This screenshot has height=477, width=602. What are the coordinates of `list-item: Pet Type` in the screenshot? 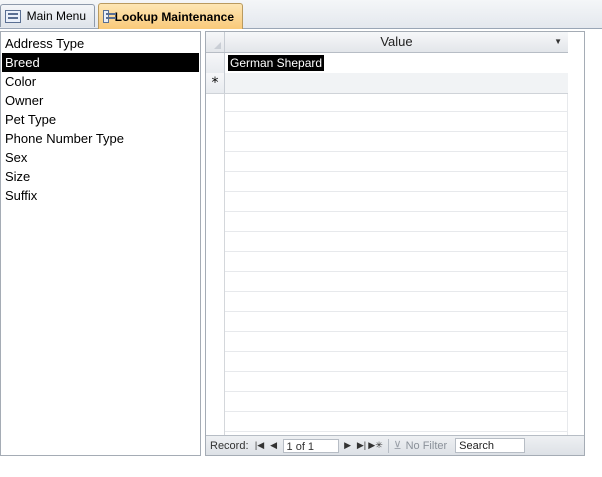 It's located at (100, 119).